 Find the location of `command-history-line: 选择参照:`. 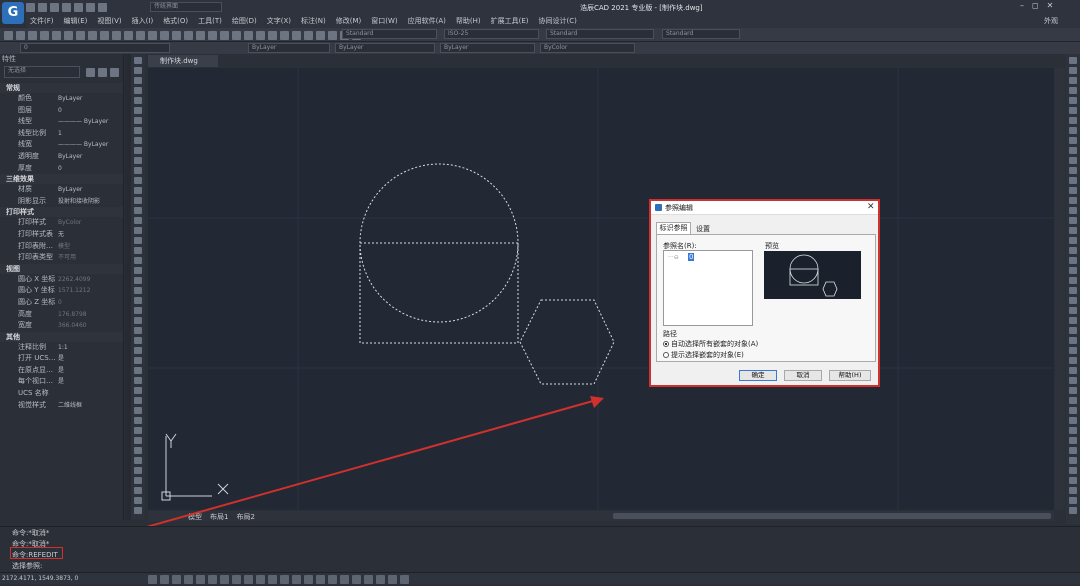

command-history-line: 选择参照: is located at coordinates (27, 566).